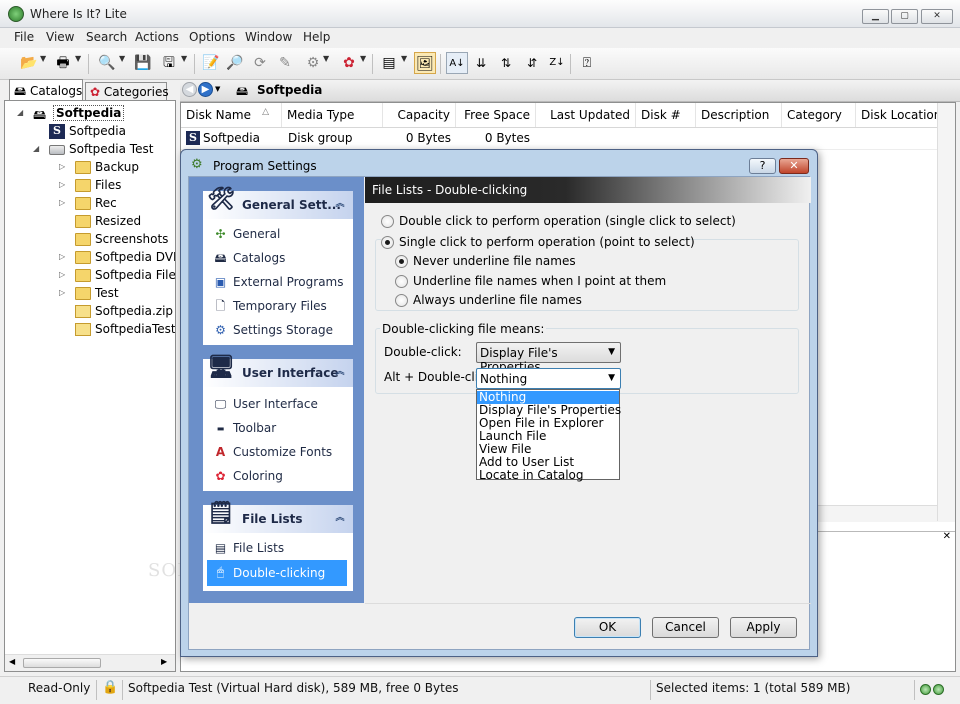 This screenshot has height=704, width=960. What do you see at coordinates (29, 63) in the screenshot?
I see `open-folder-icon: 📂` at bounding box center [29, 63].